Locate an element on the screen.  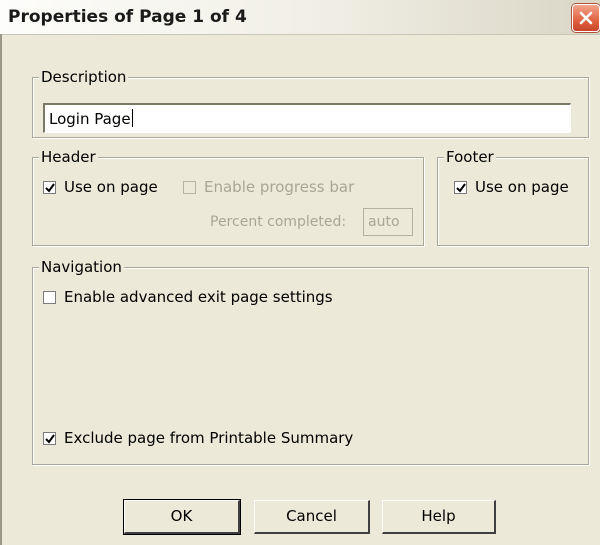
exclude-printable-summary-label: Exclude page from Printable Summary is located at coordinates (209, 438).